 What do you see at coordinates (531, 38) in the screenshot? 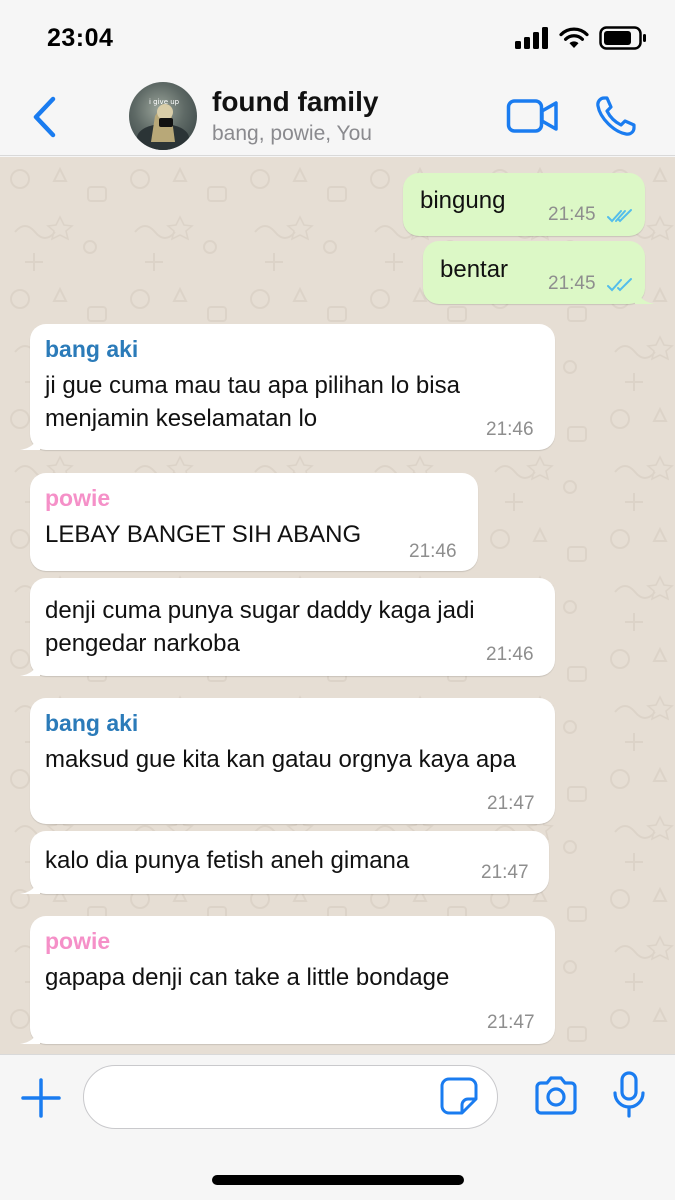
I see `cellular-signal-icon` at bounding box center [531, 38].